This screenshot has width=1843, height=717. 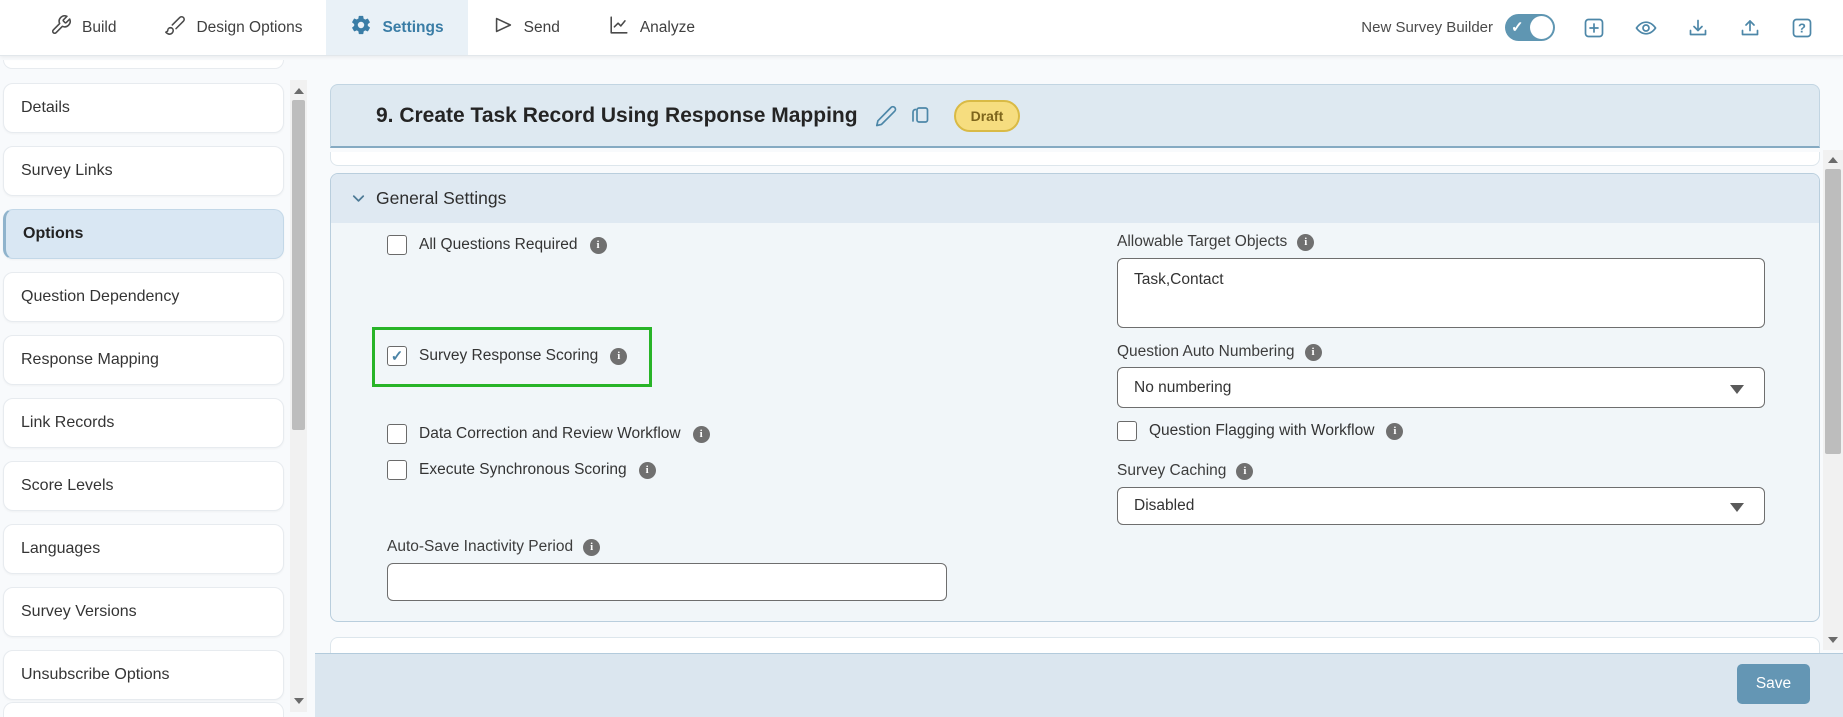 I want to click on gear-icon, so click(x=361, y=27).